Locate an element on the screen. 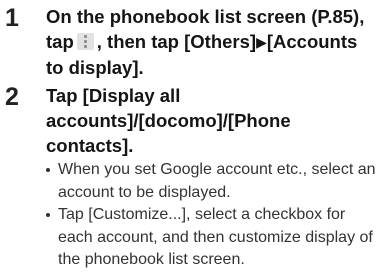  step-title-text: , then tap [Others] is located at coordinates (176, 41).